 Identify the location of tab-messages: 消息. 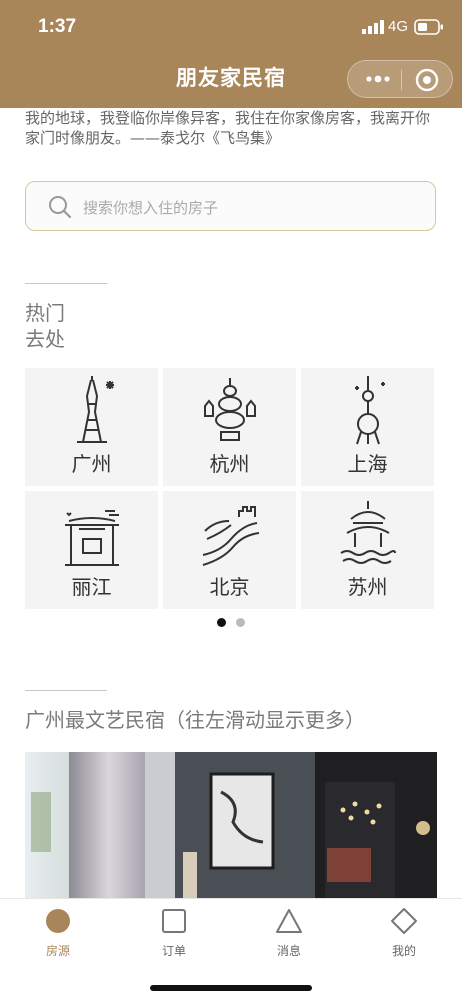
(289, 935).